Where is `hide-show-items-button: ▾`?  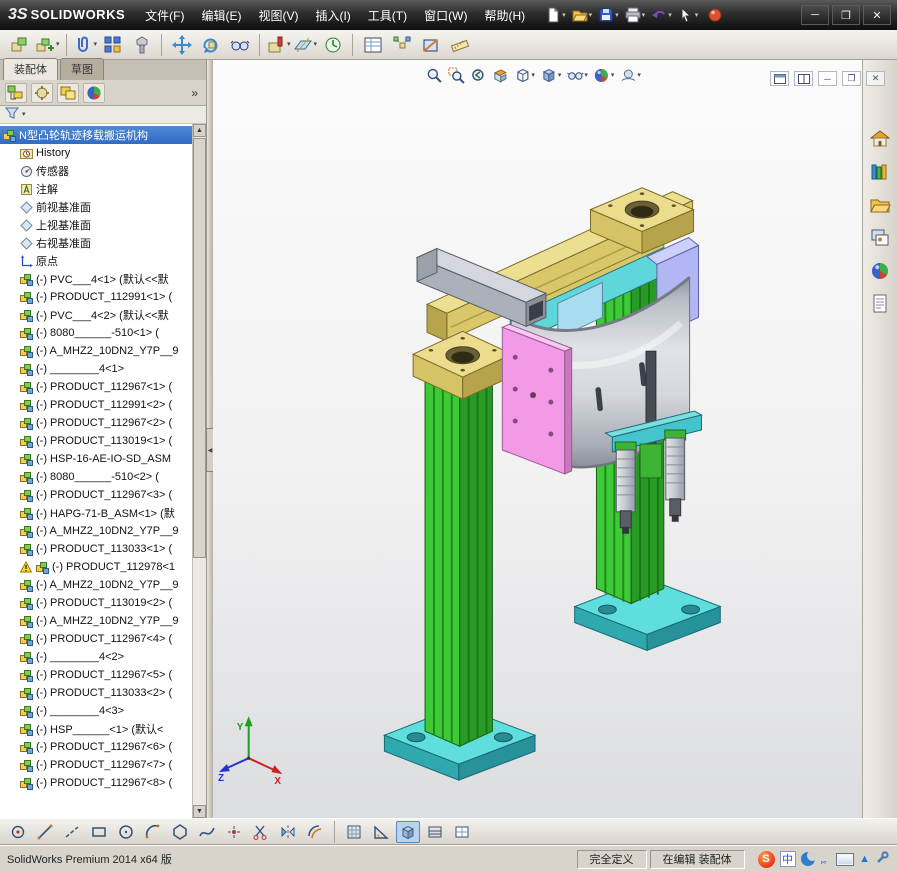
hide-show-items-button: ▾ is located at coordinates (577, 75).